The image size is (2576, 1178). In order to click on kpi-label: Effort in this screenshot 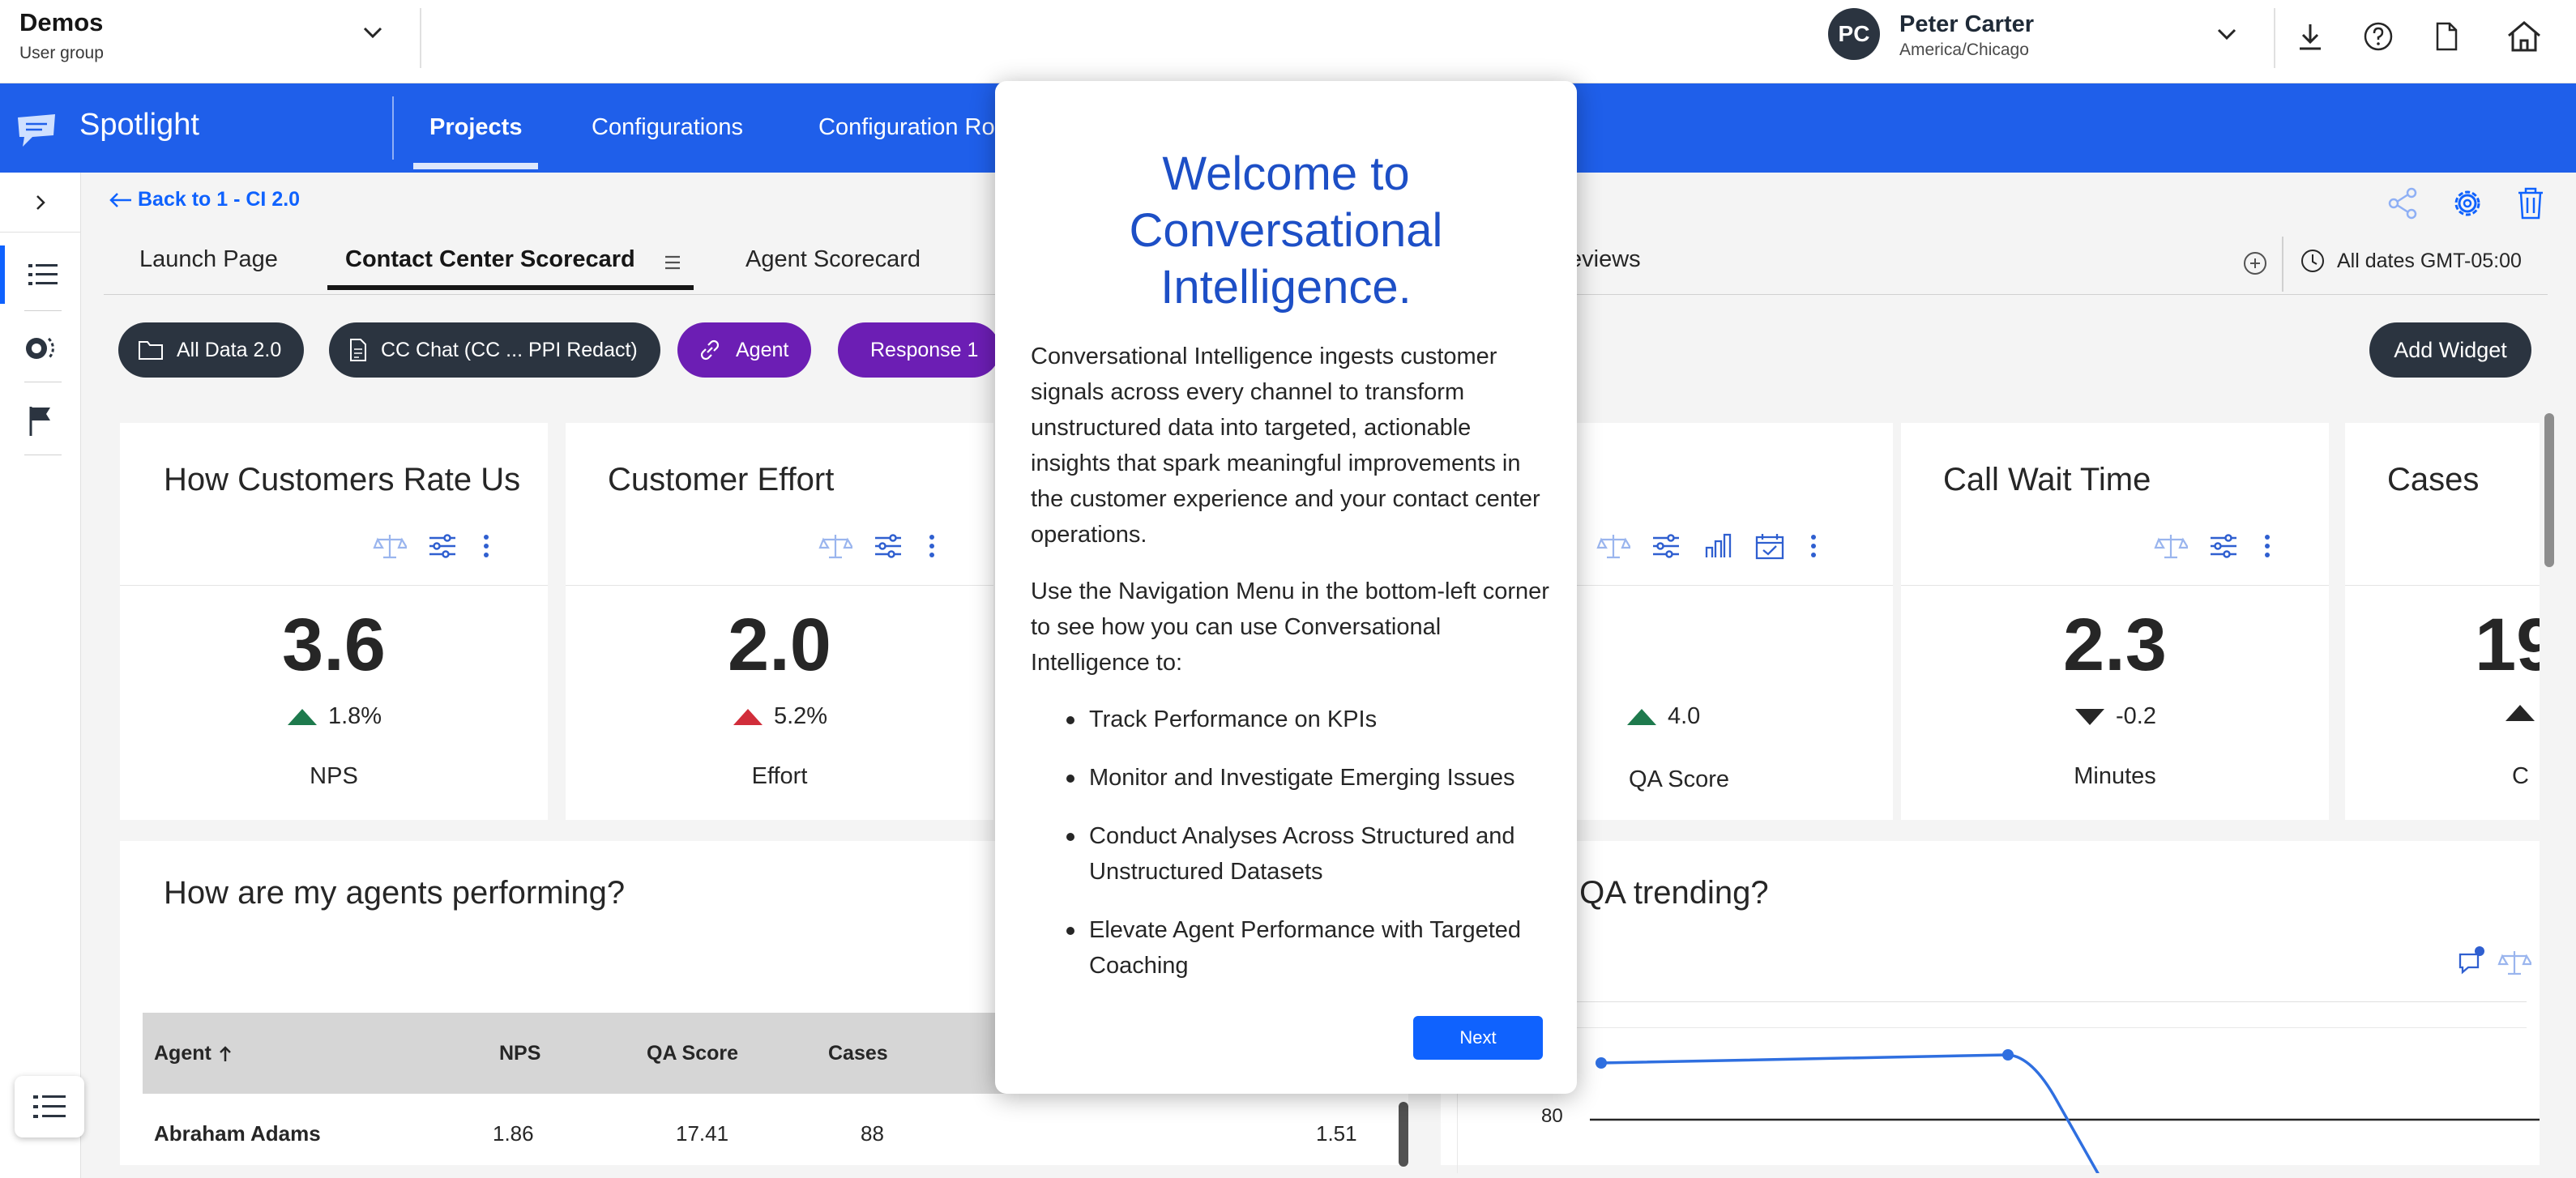, I will do `click(779, 776)`.